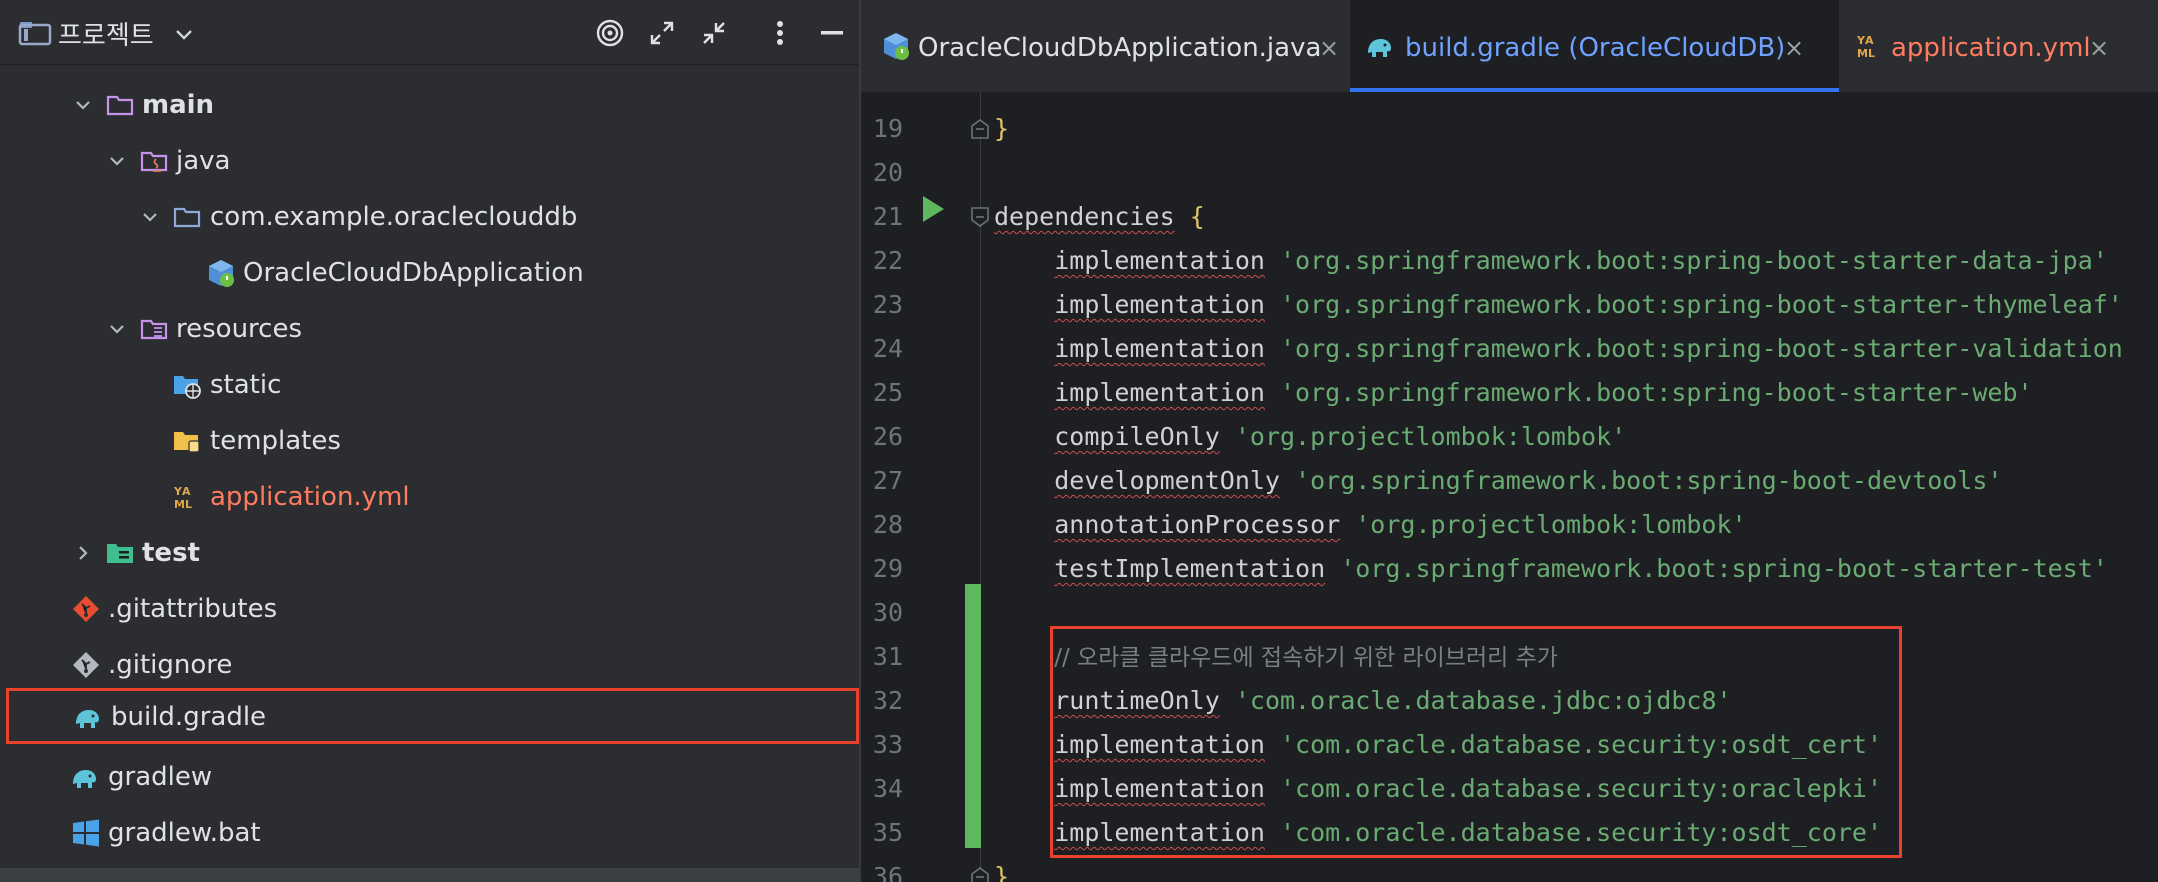 The height and width of the screenshot is (882, 2158). I want to click on expand-all-icon, so click(662, 33).